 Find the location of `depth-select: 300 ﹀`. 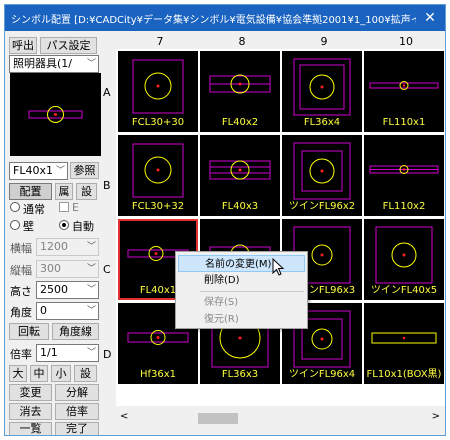

depth-select: 300 ﹀ is located at coordinates (67, 269).